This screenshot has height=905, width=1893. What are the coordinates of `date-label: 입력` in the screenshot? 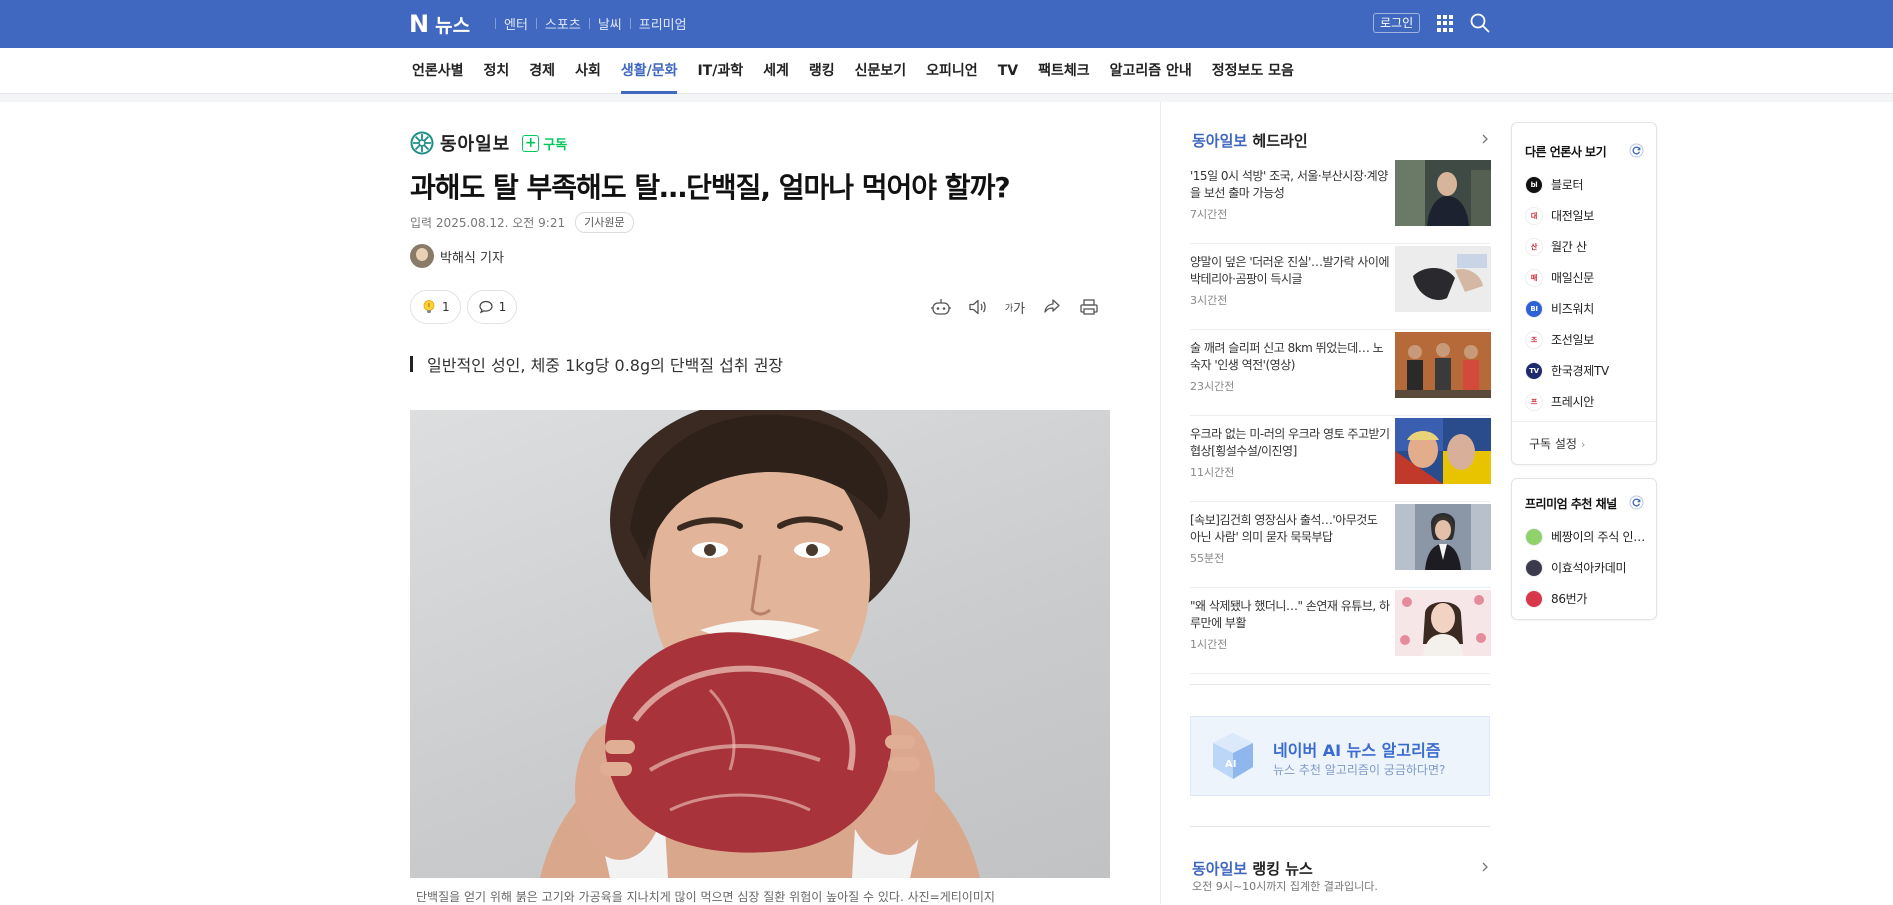 It's located at (421, 223).